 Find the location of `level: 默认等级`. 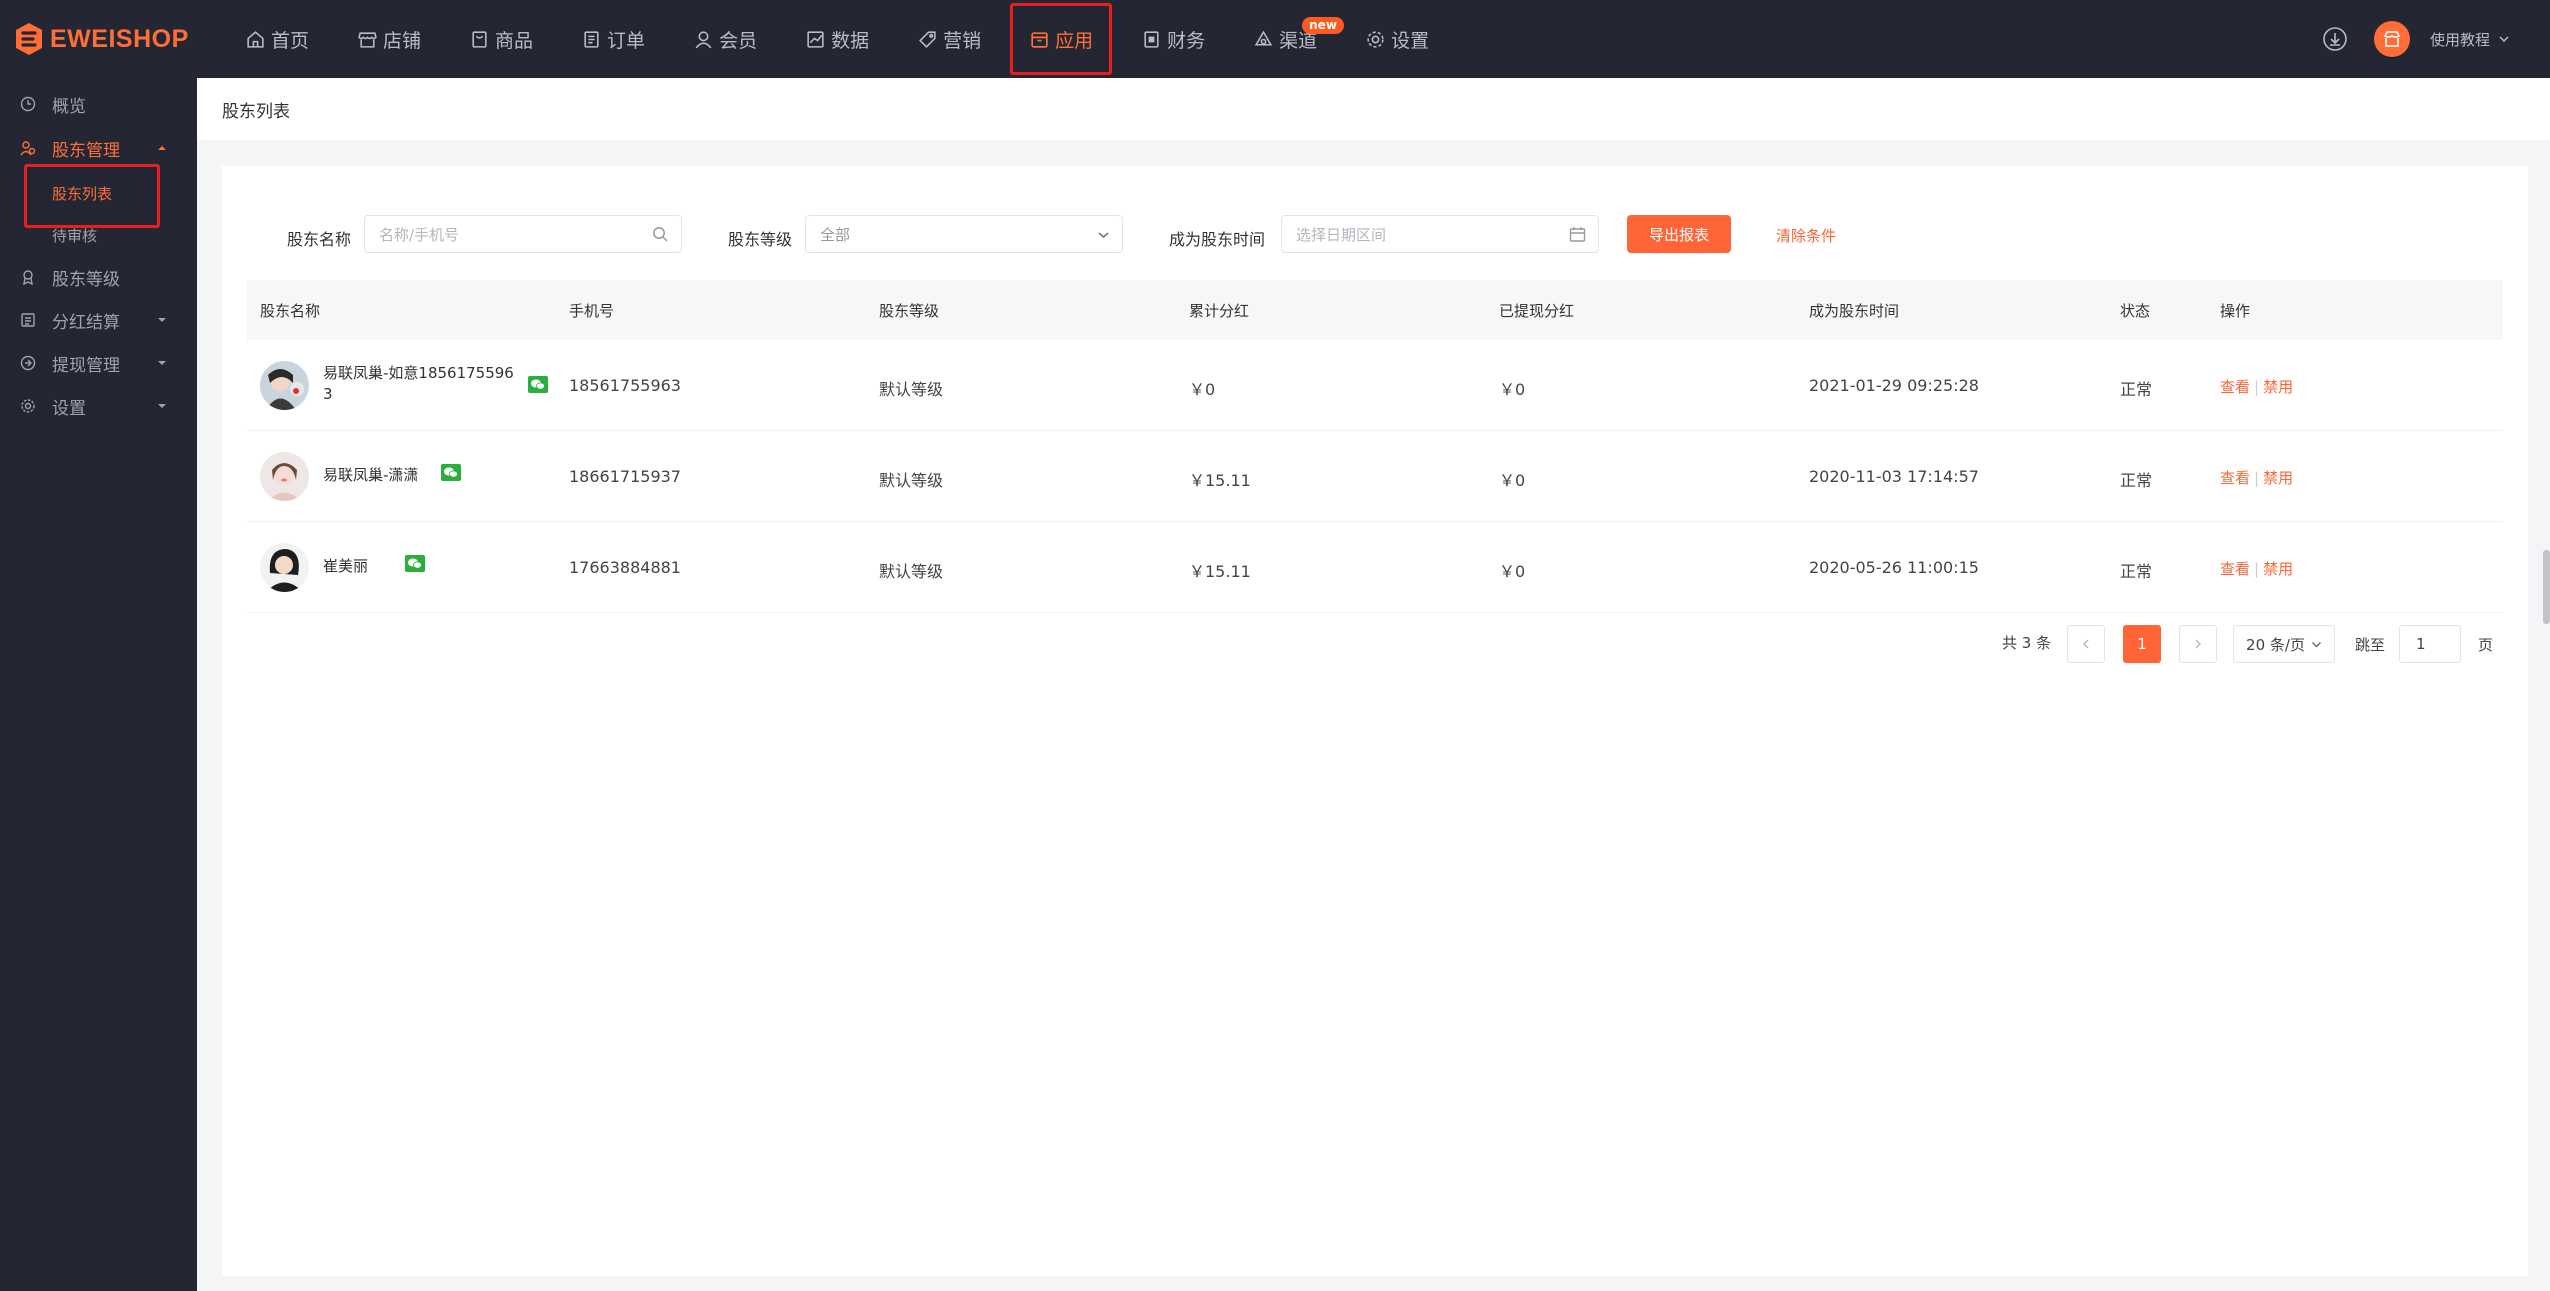

level: 默认等级 is located at coordinates (911, 480).